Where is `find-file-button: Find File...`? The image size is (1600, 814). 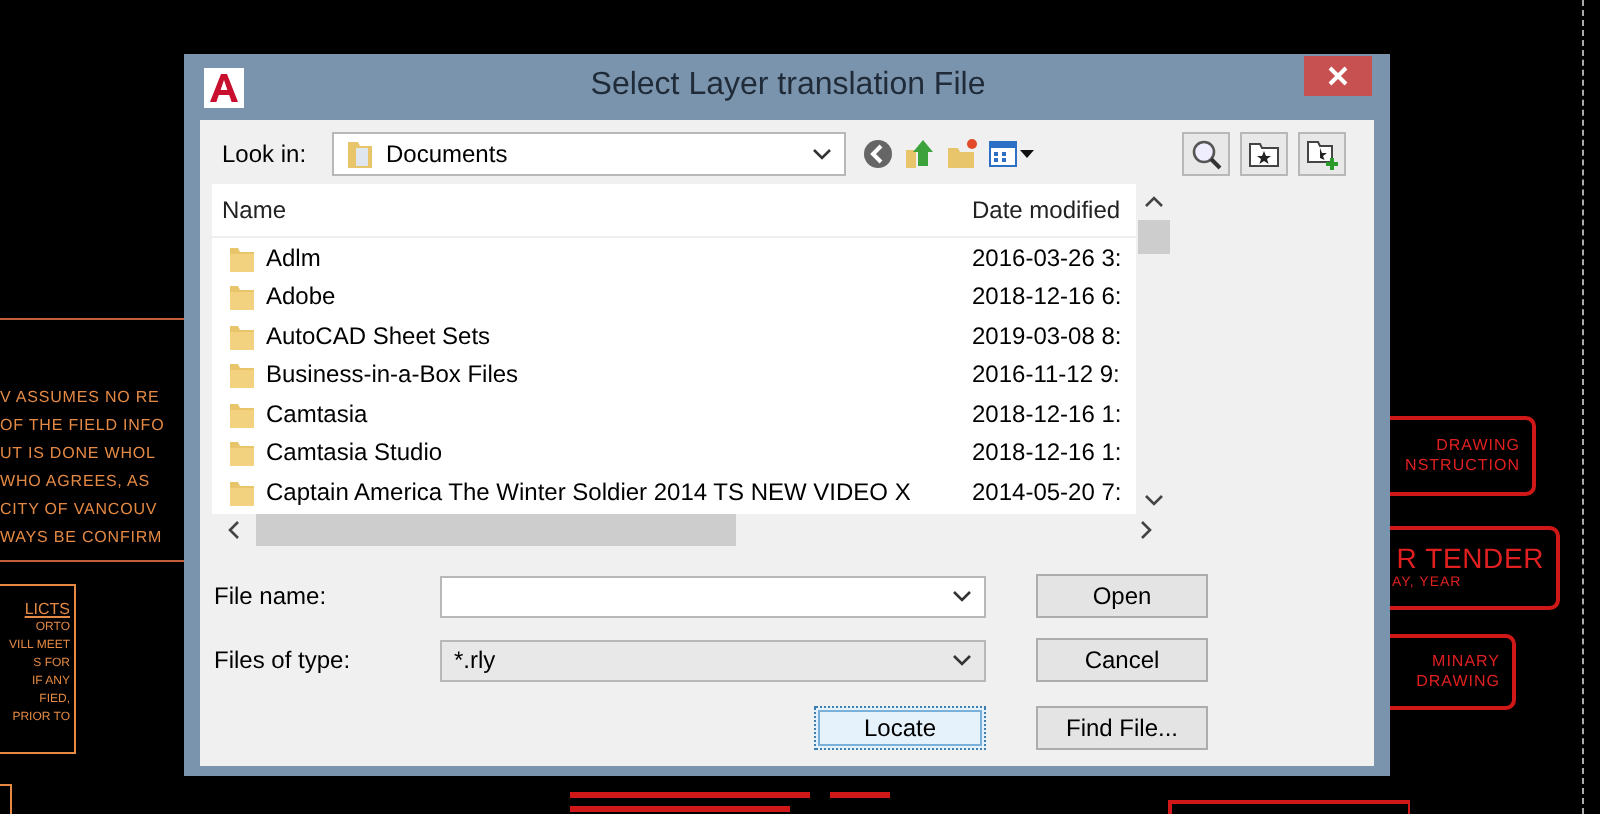 find-file-button: Find File... is located at coordinates (1122, 728).